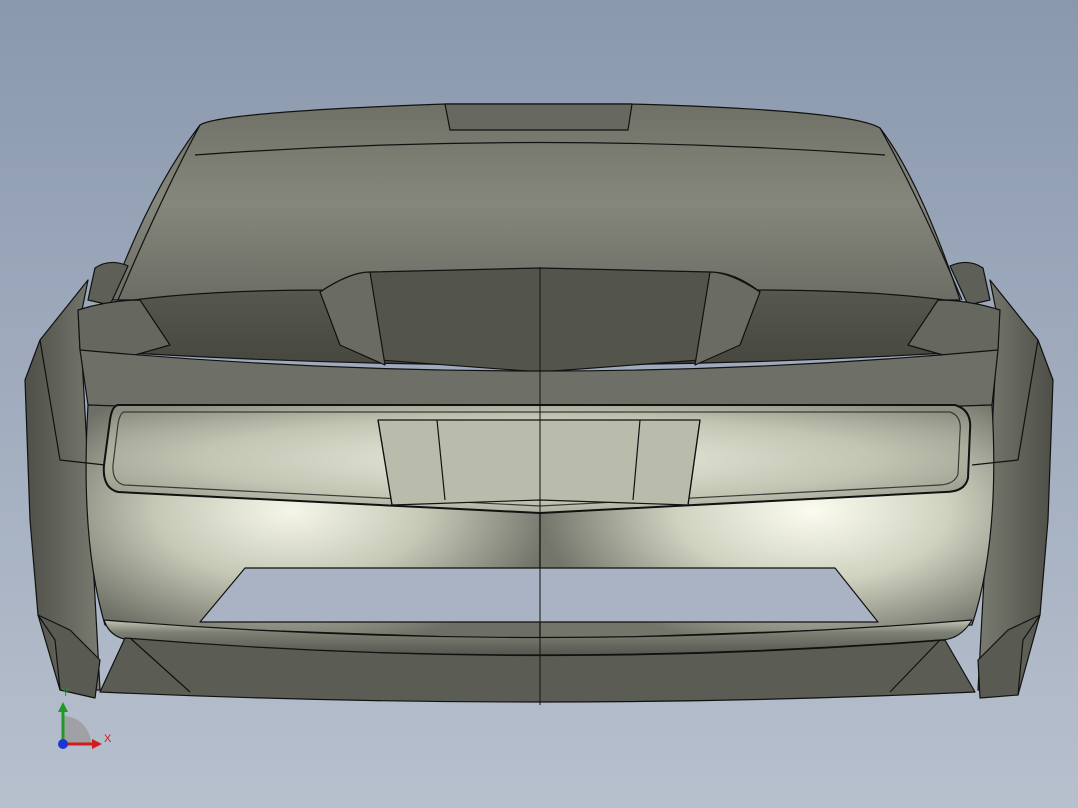 The width and height of the screenshot is (1078, 808). I want to click on grille-center-block, so click(539, 462).